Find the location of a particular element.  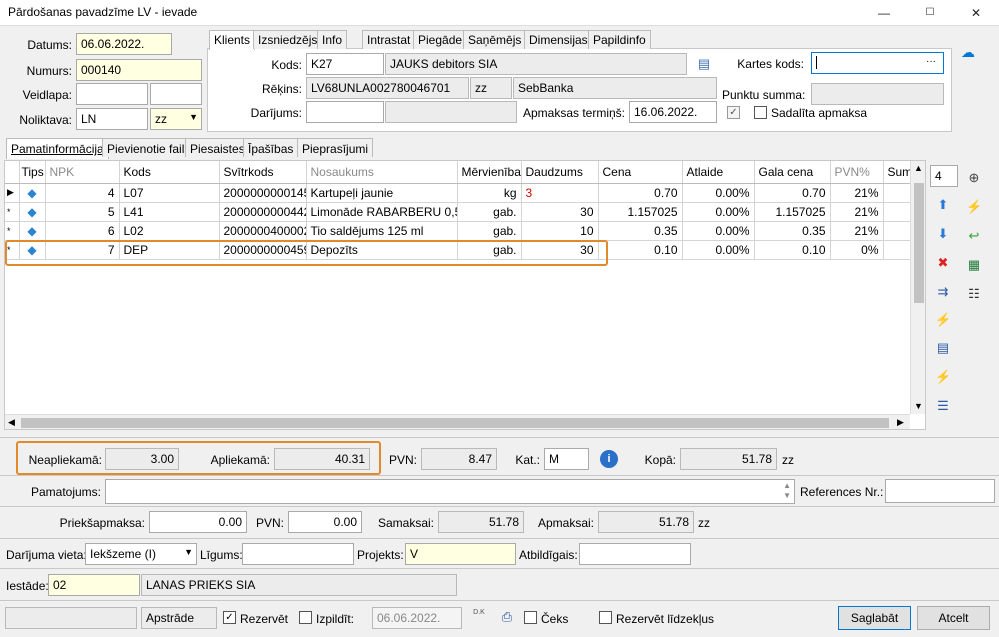

col-daudzums: Daudzums is located at coordinates (560, 172).